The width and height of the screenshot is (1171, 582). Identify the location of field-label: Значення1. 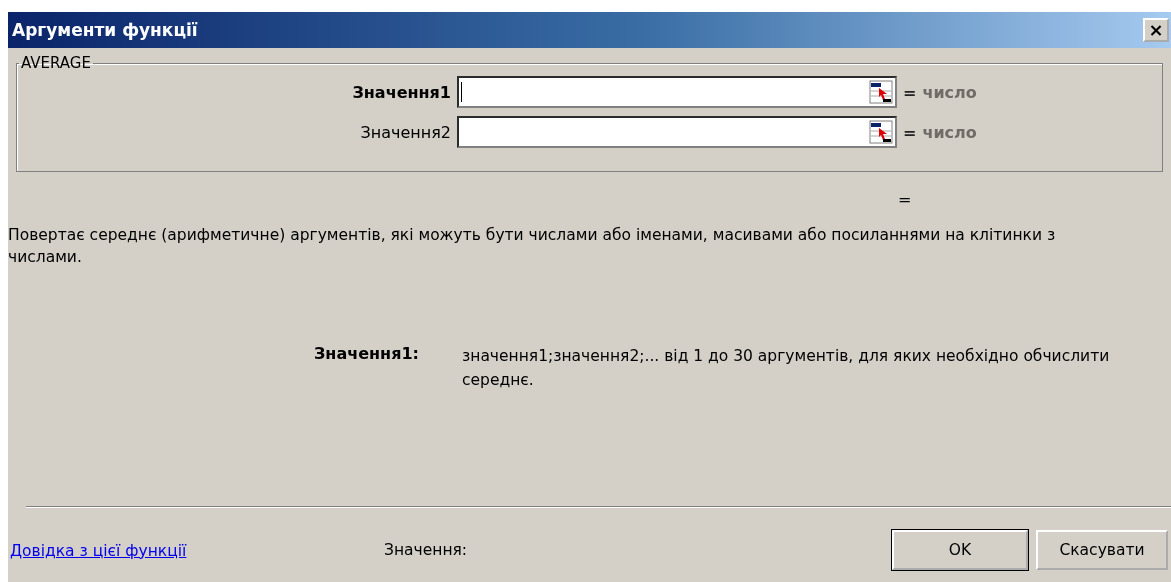
(401, 92).